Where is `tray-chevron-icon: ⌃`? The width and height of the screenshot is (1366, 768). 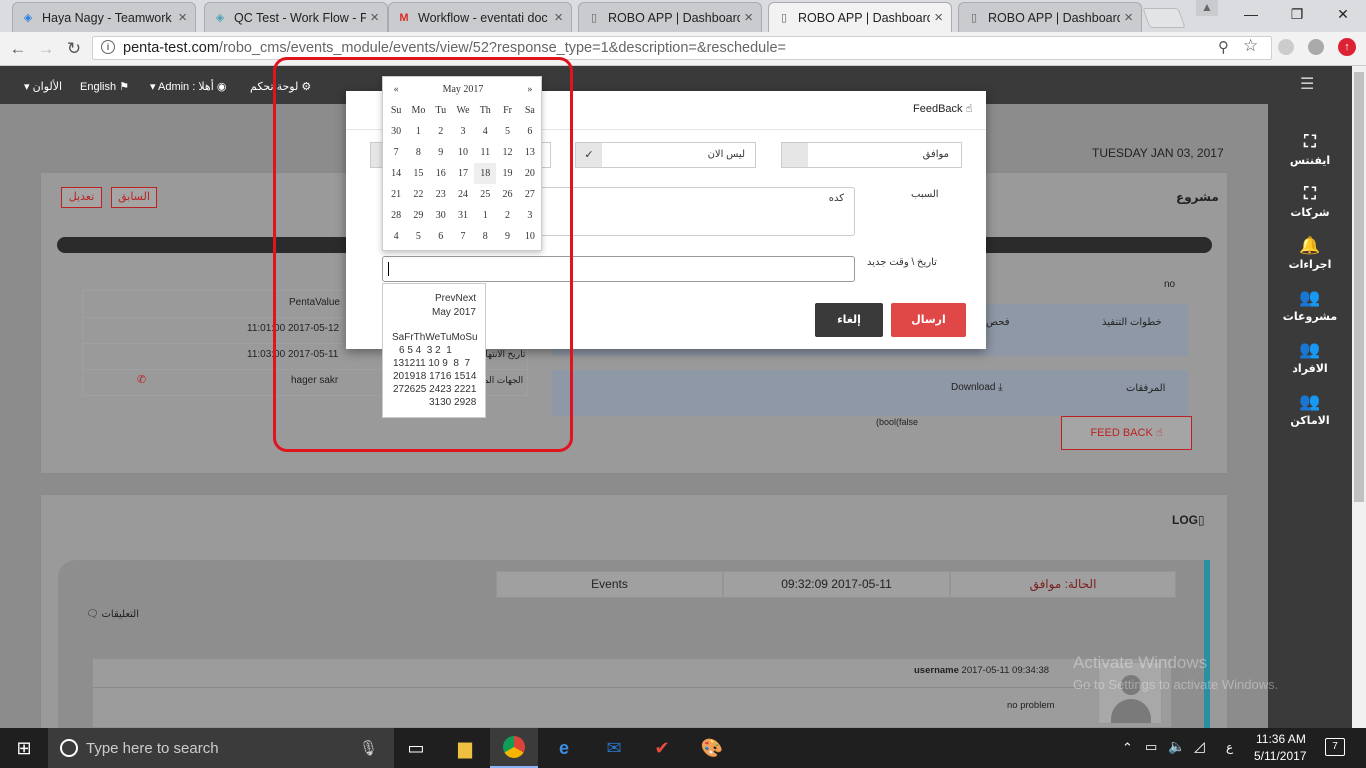 tray-chevron-icon: ⌃ is located at coordinates (1127, 748).